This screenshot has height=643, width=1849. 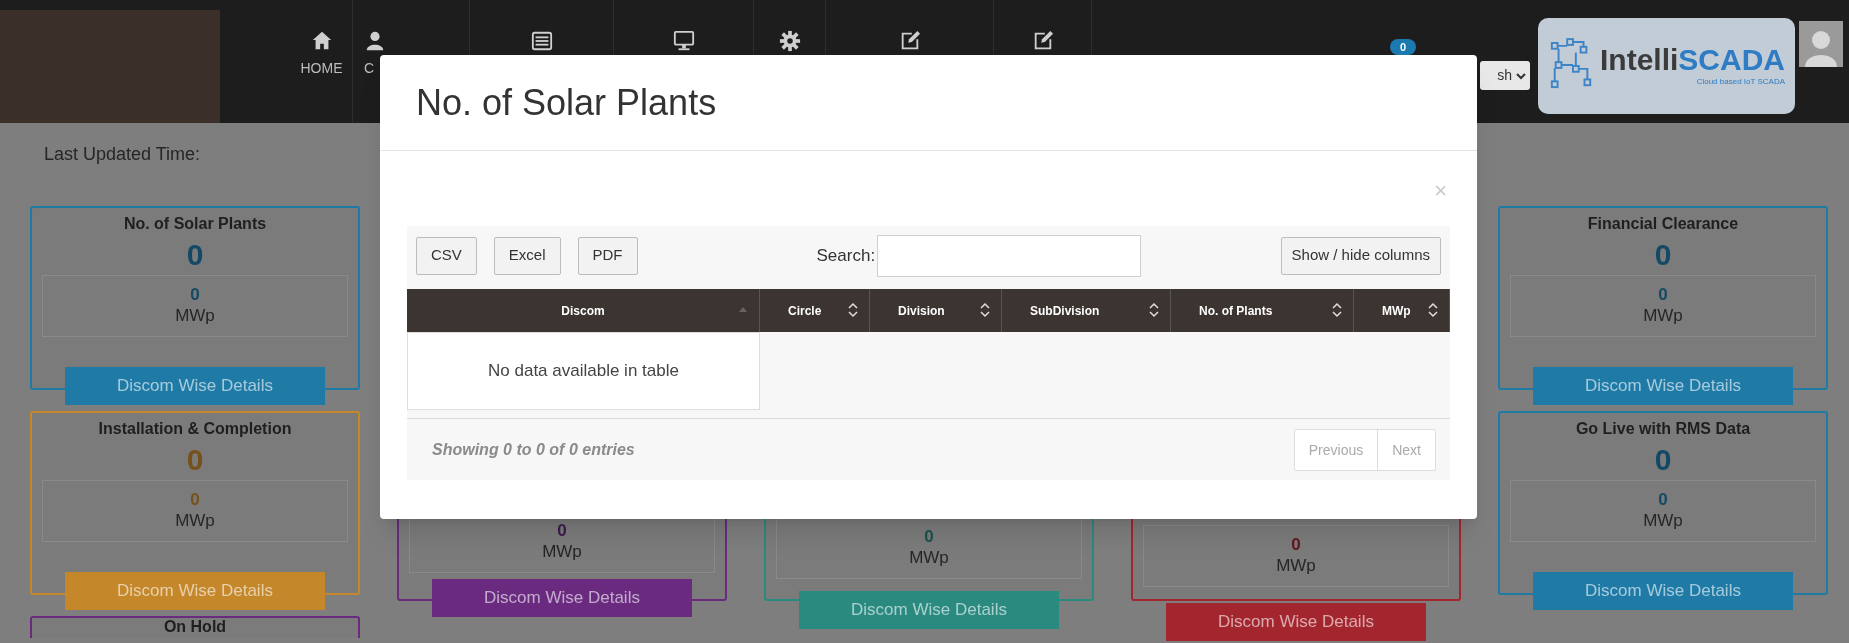 What do you see at coordinates (683, 41) in the screenshot?
I see `monitor-icon` at bounding box center [683, 41].